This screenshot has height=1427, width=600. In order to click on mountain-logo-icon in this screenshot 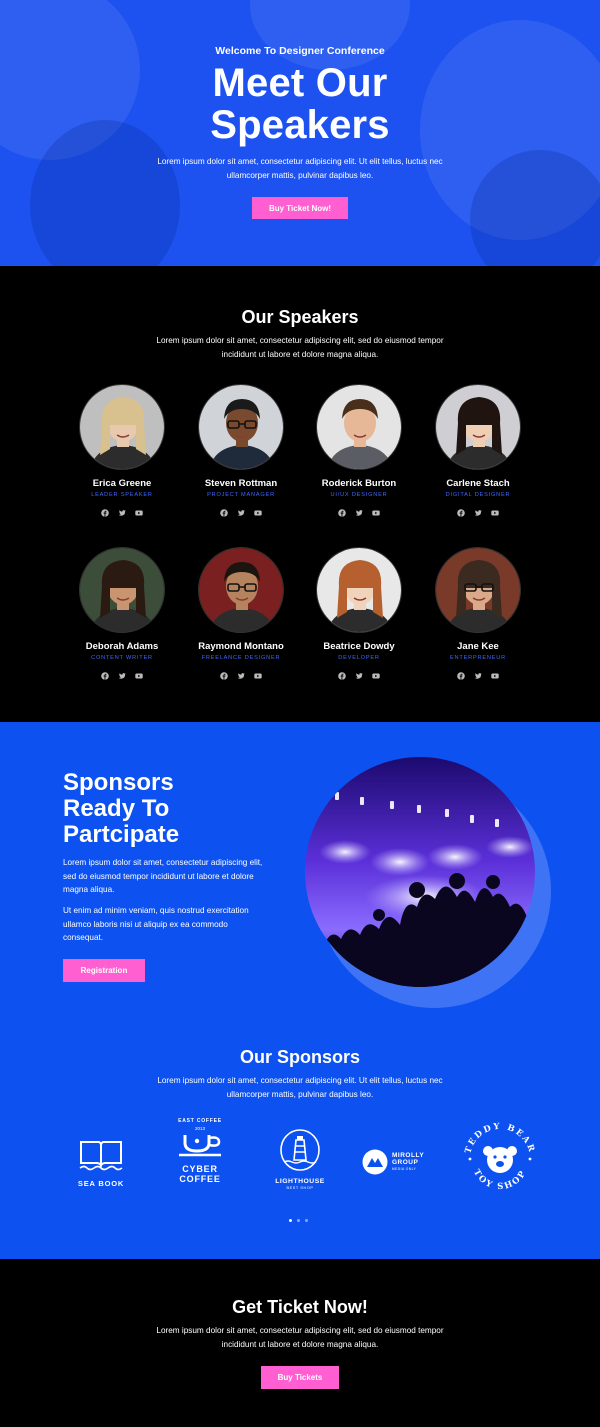, I will do `click(375, 1162)`.